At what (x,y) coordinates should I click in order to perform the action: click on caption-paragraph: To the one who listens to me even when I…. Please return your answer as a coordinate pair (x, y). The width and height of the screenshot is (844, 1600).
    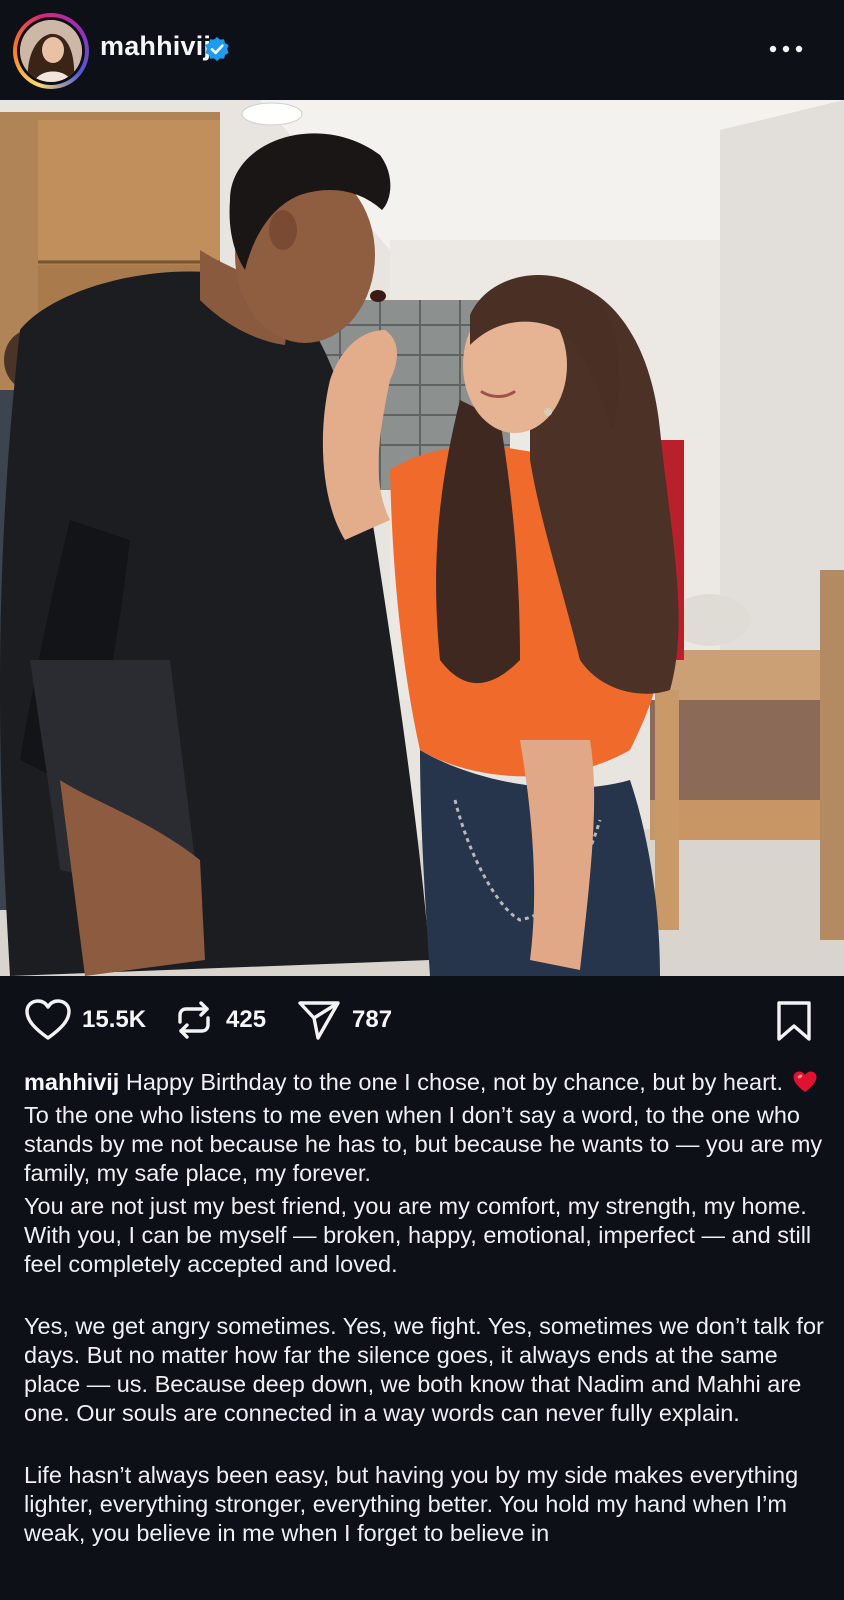
    Looking at the image, I should click on (423, 1144).